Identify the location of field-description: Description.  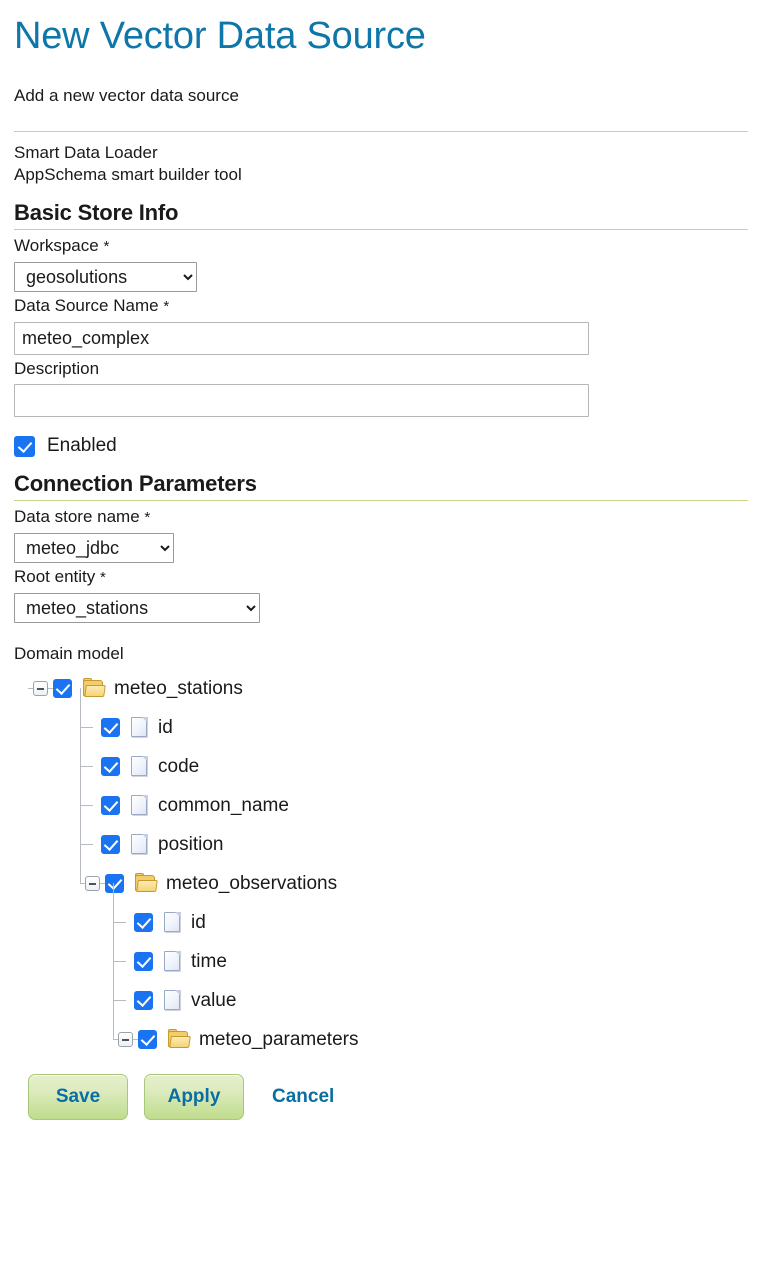
(381, 387).